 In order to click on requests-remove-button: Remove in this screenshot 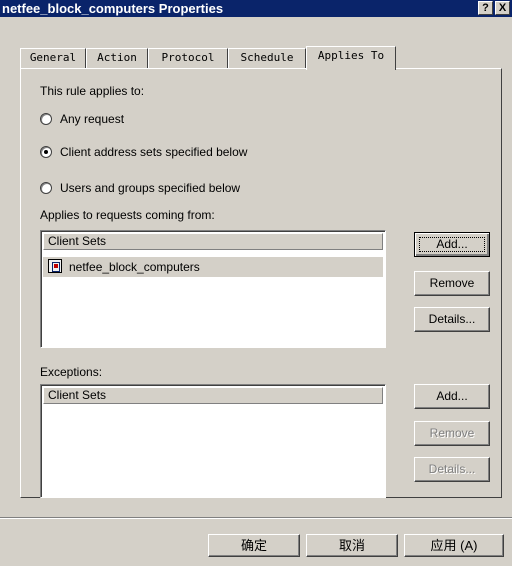, I will do `click(452, 283)`.